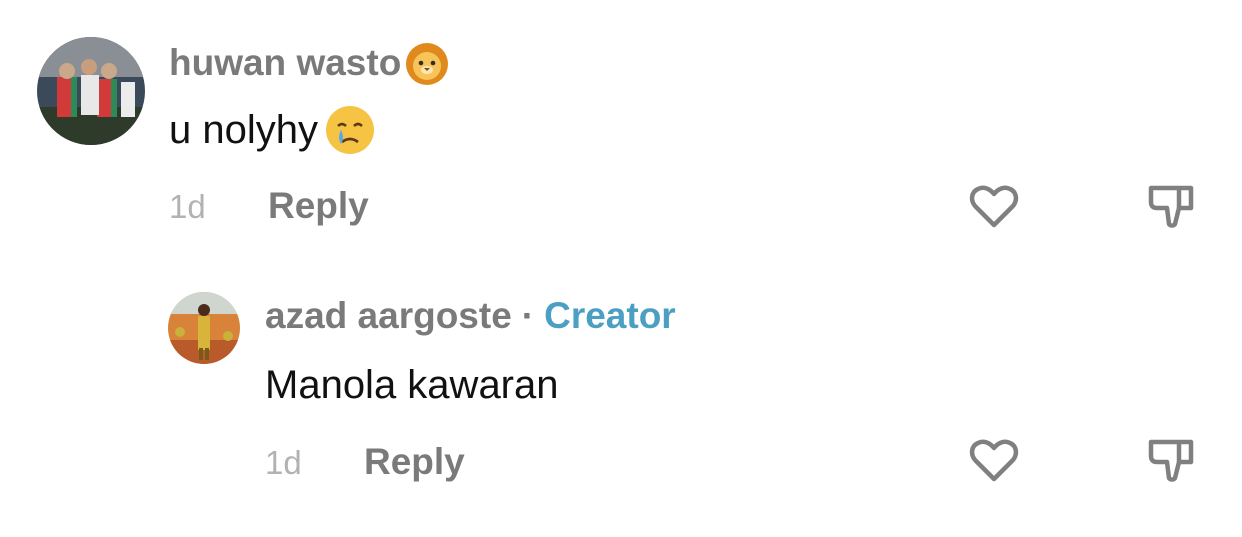 This screenshot has width=1242, height=537. Describe the element at coordinates (243, 129) in the screenshot. I see `comment-text-content: u nolyhy` at that location.